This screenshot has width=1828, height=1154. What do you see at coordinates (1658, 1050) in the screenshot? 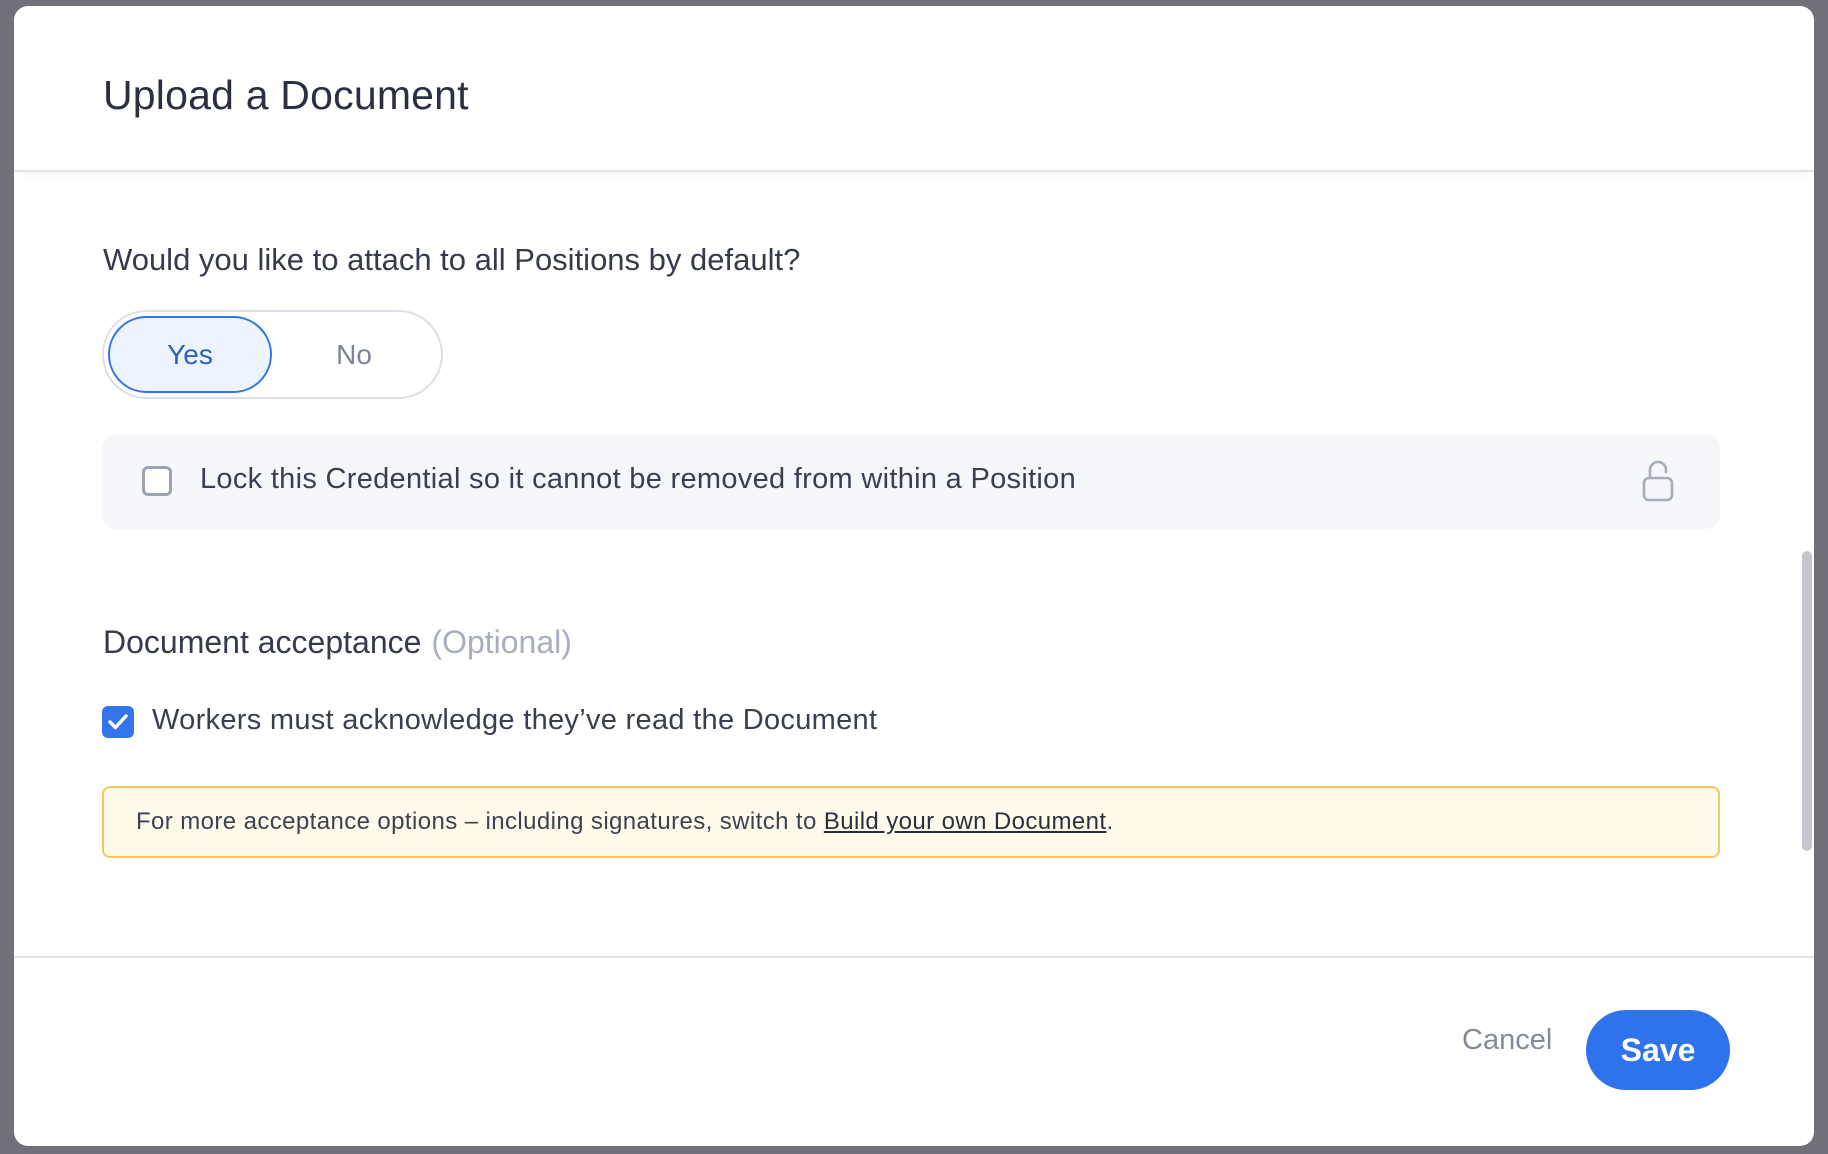
I see `save-button: Save` at bounding box center [1658, 1050].